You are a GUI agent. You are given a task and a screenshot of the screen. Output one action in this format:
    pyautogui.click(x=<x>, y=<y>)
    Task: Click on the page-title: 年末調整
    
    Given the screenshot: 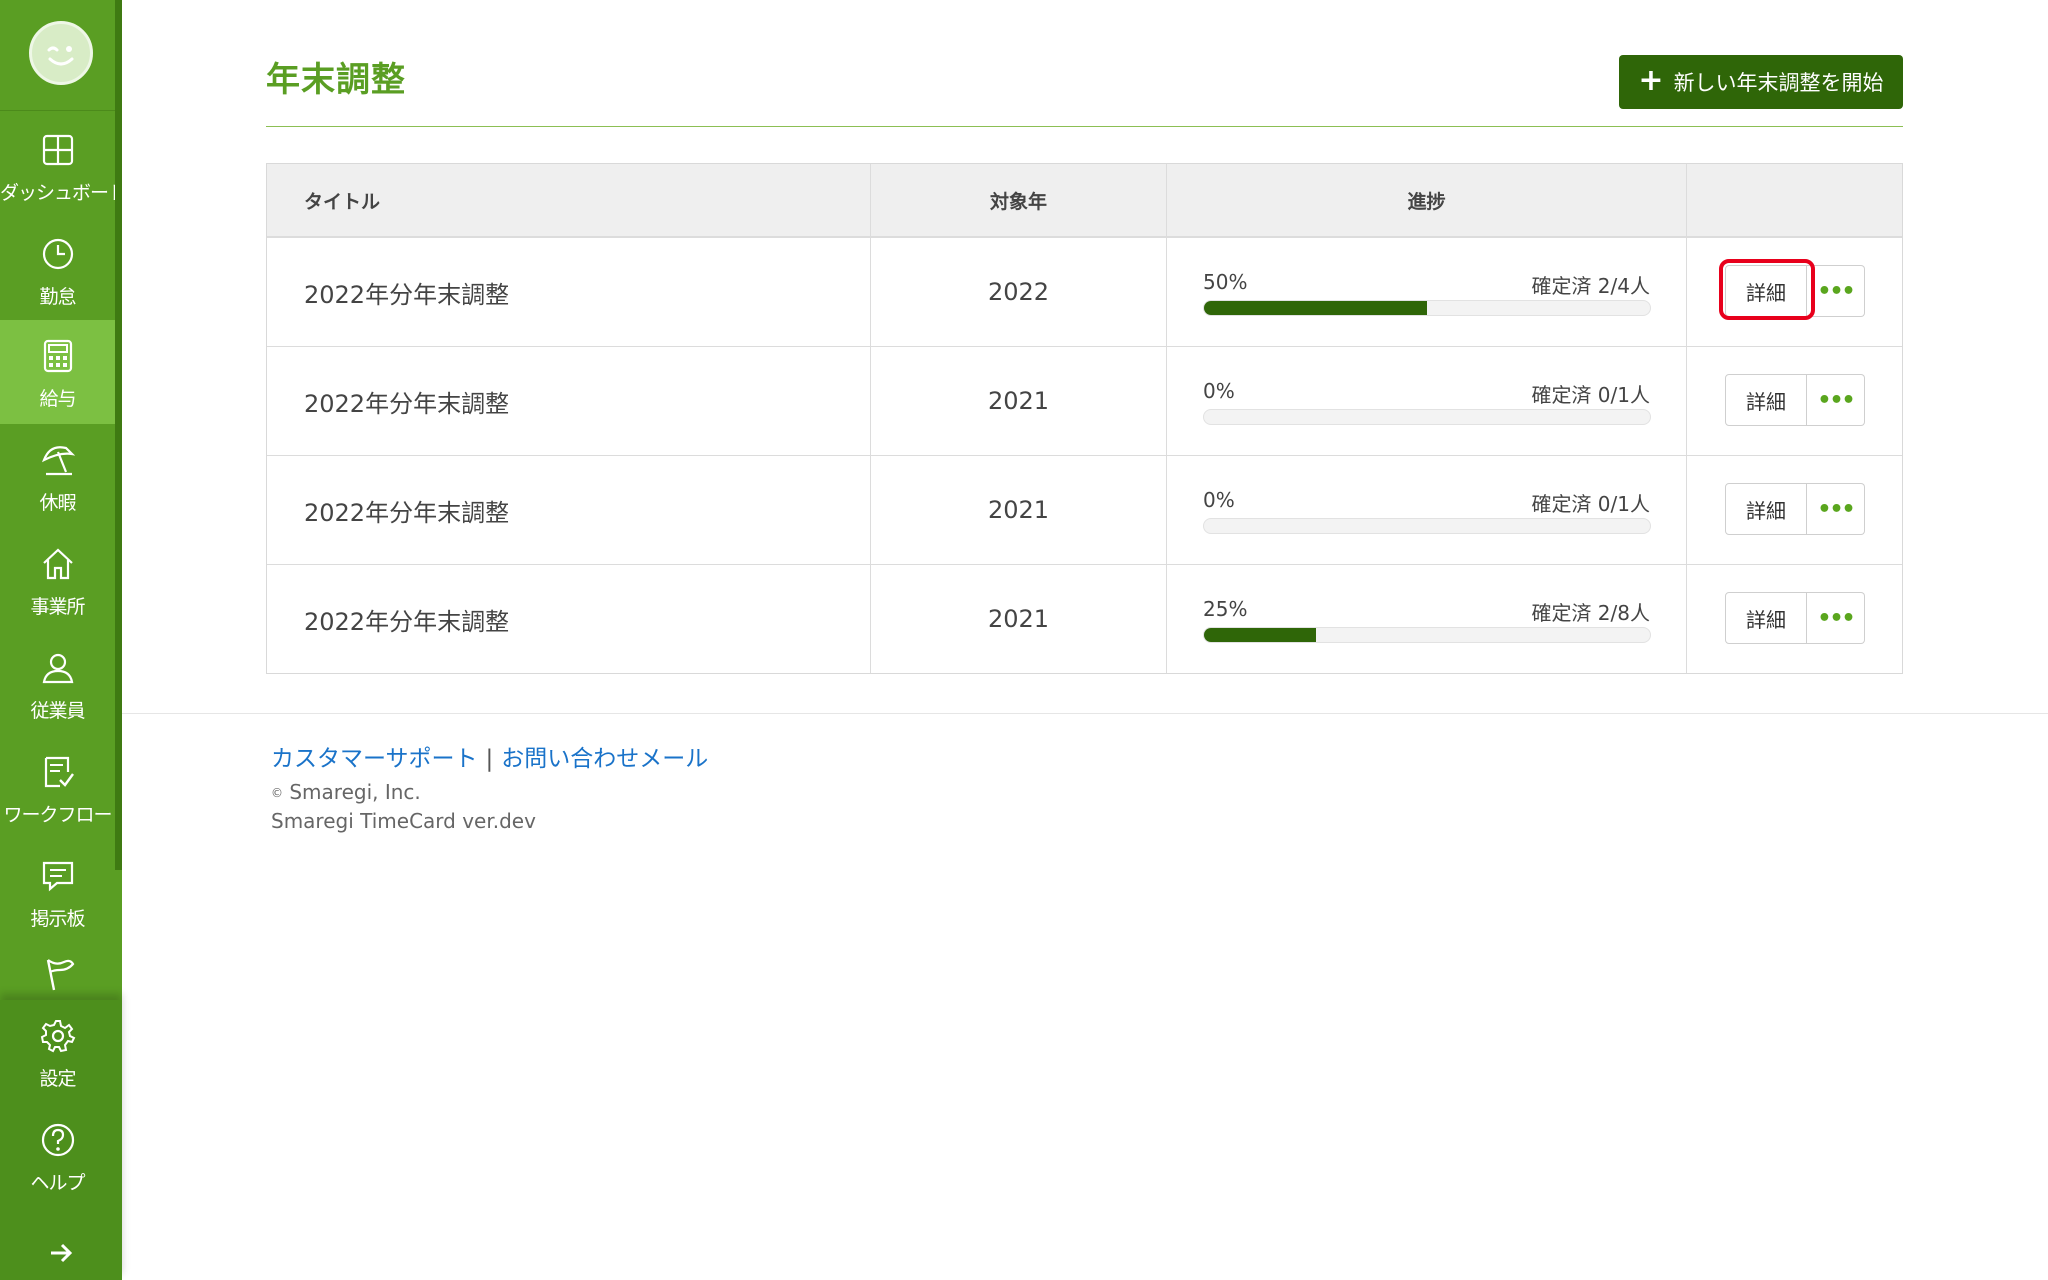 What is the action you would take?
    pyautogui.click(x=336, y=80)
    